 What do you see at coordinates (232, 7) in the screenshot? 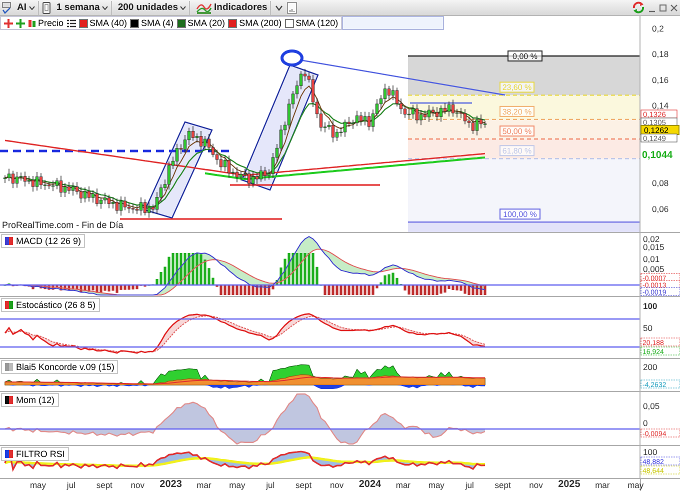
I see `indicators-button: Indicadores` at bounding box center [232, 7].